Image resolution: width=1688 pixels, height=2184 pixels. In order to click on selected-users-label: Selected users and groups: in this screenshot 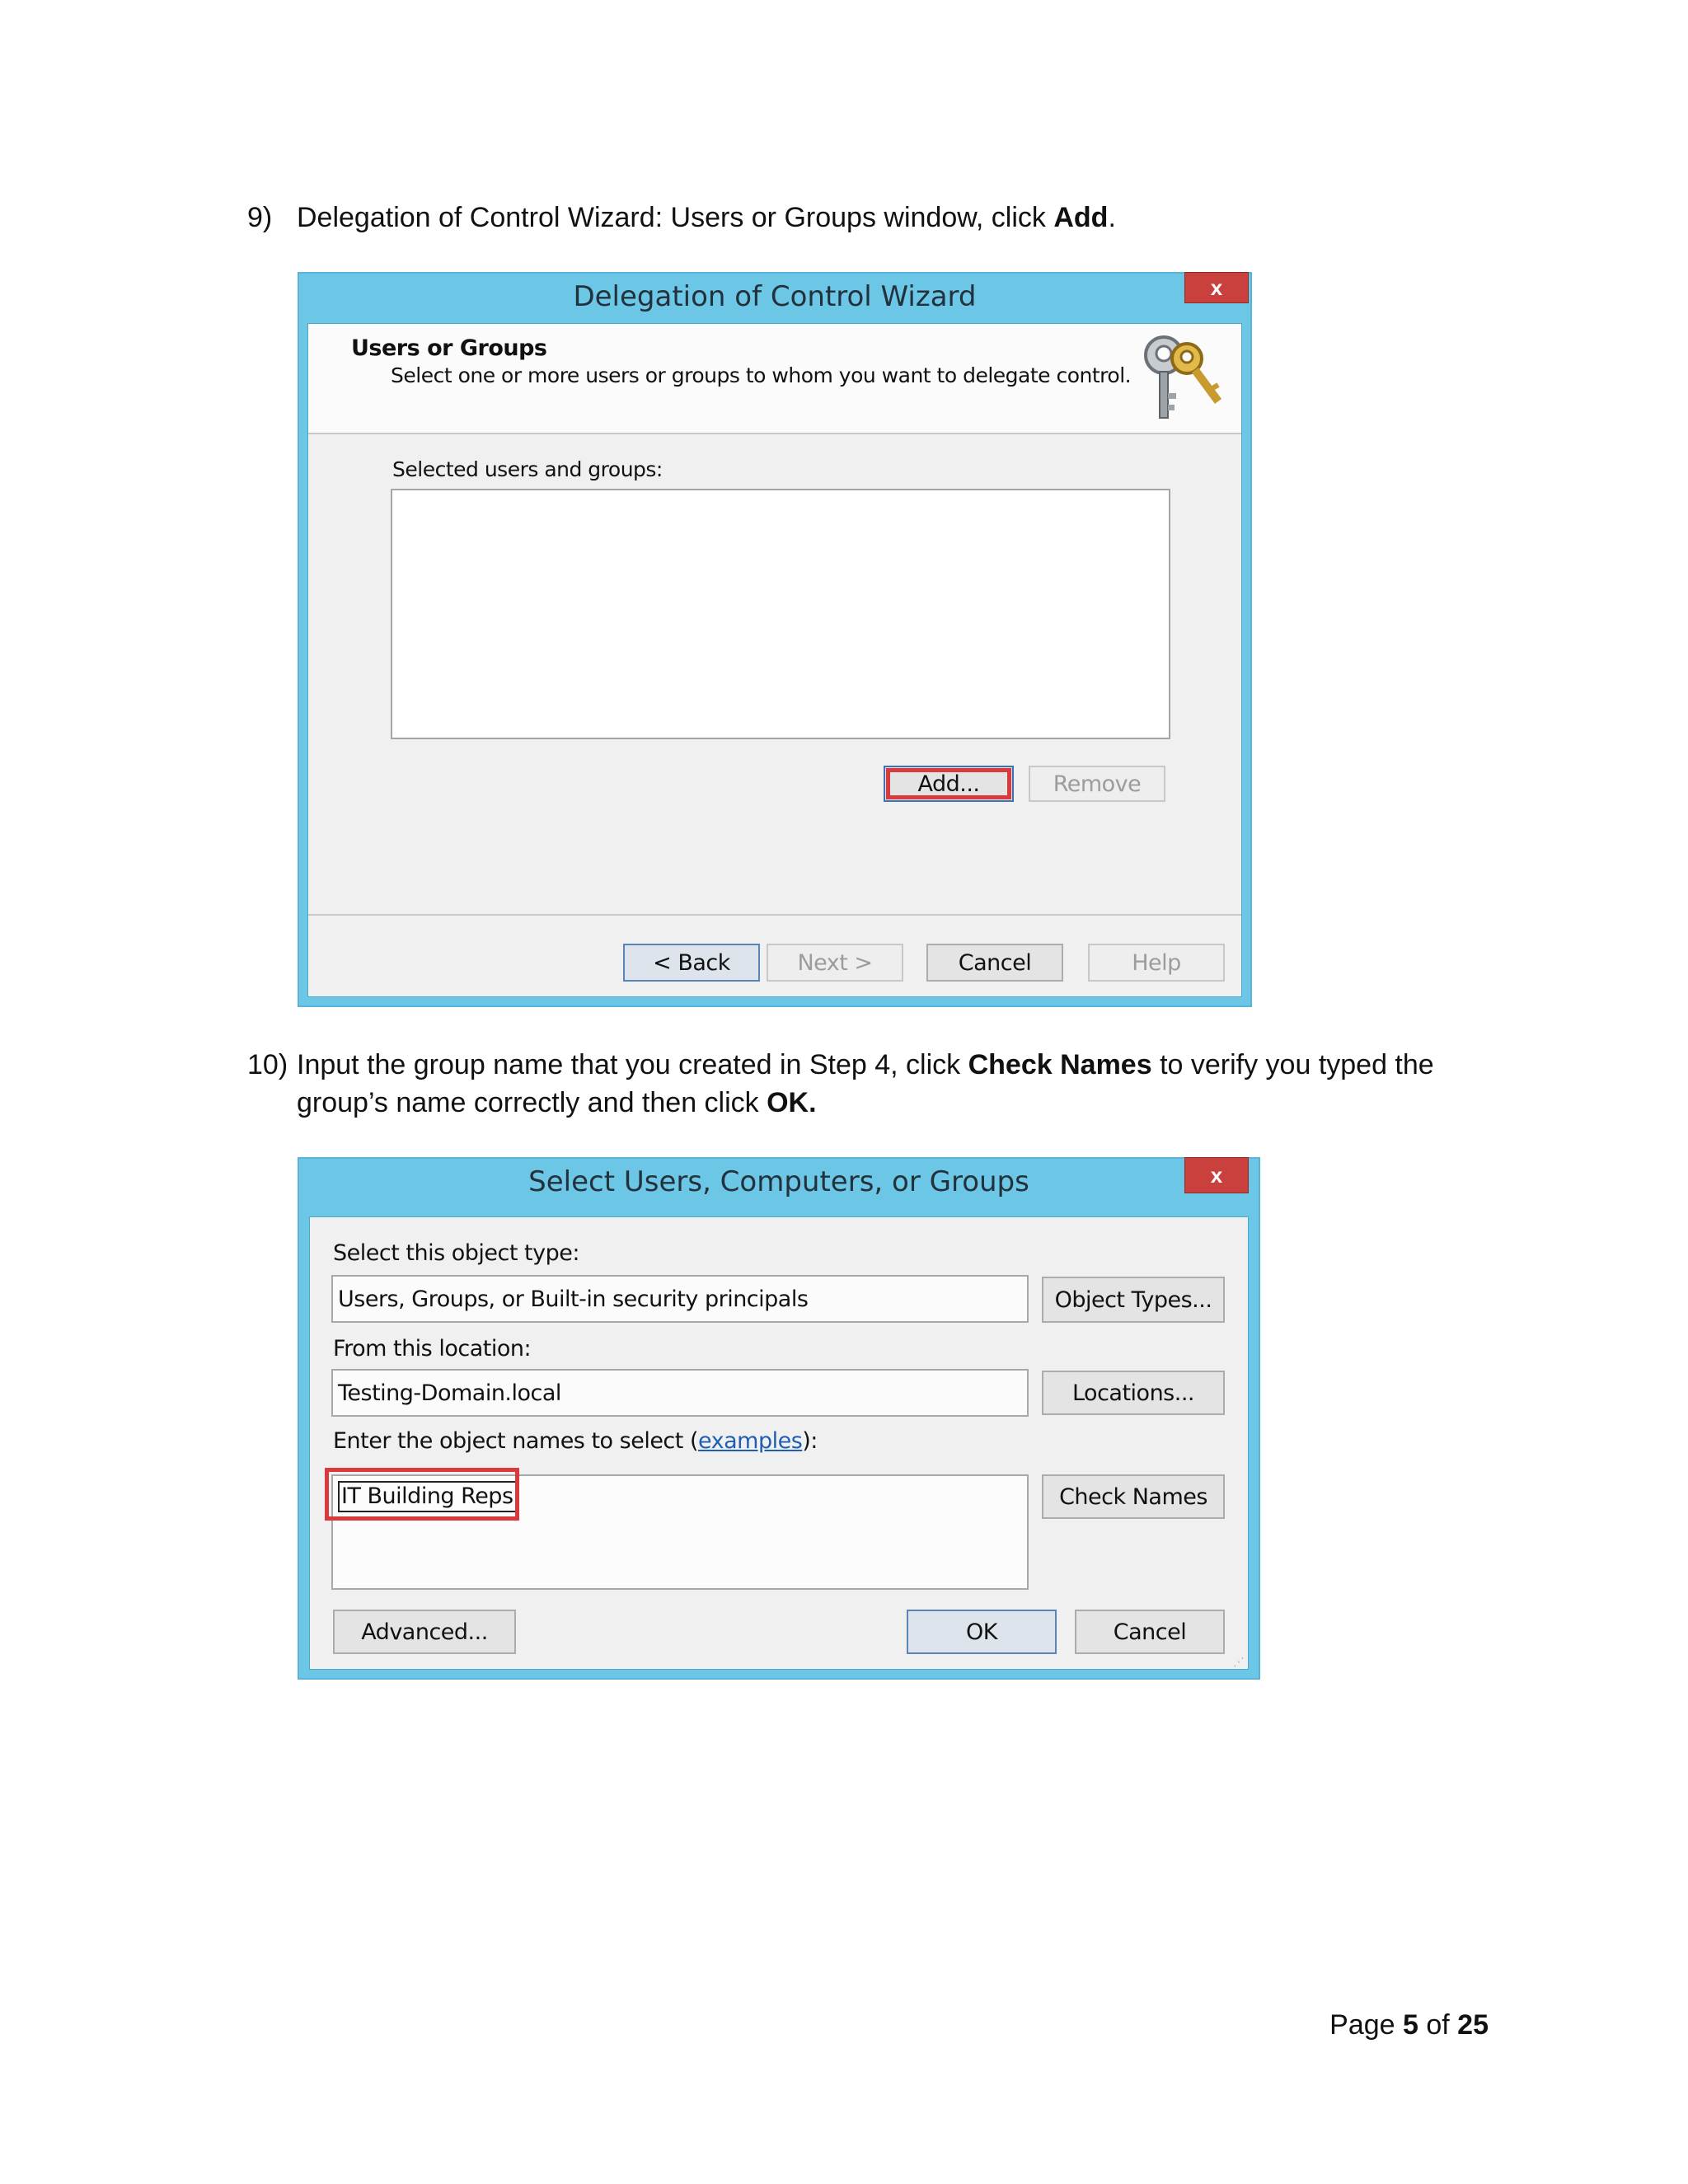, I will do `click(527, 469)`.